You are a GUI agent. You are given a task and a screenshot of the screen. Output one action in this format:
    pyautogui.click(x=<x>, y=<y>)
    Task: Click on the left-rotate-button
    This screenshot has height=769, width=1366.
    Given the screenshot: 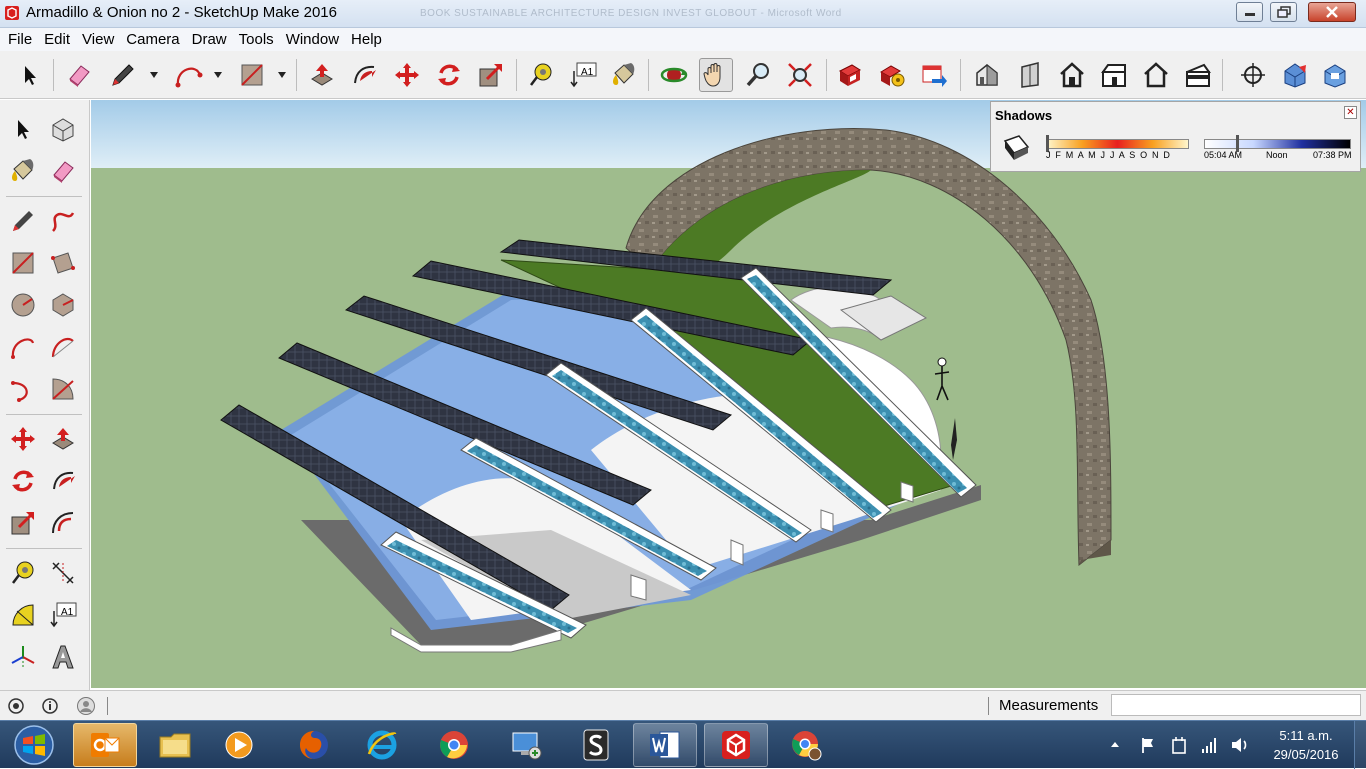 What is the action you would take?
    pyautogui.click(x=23, y=481)
    